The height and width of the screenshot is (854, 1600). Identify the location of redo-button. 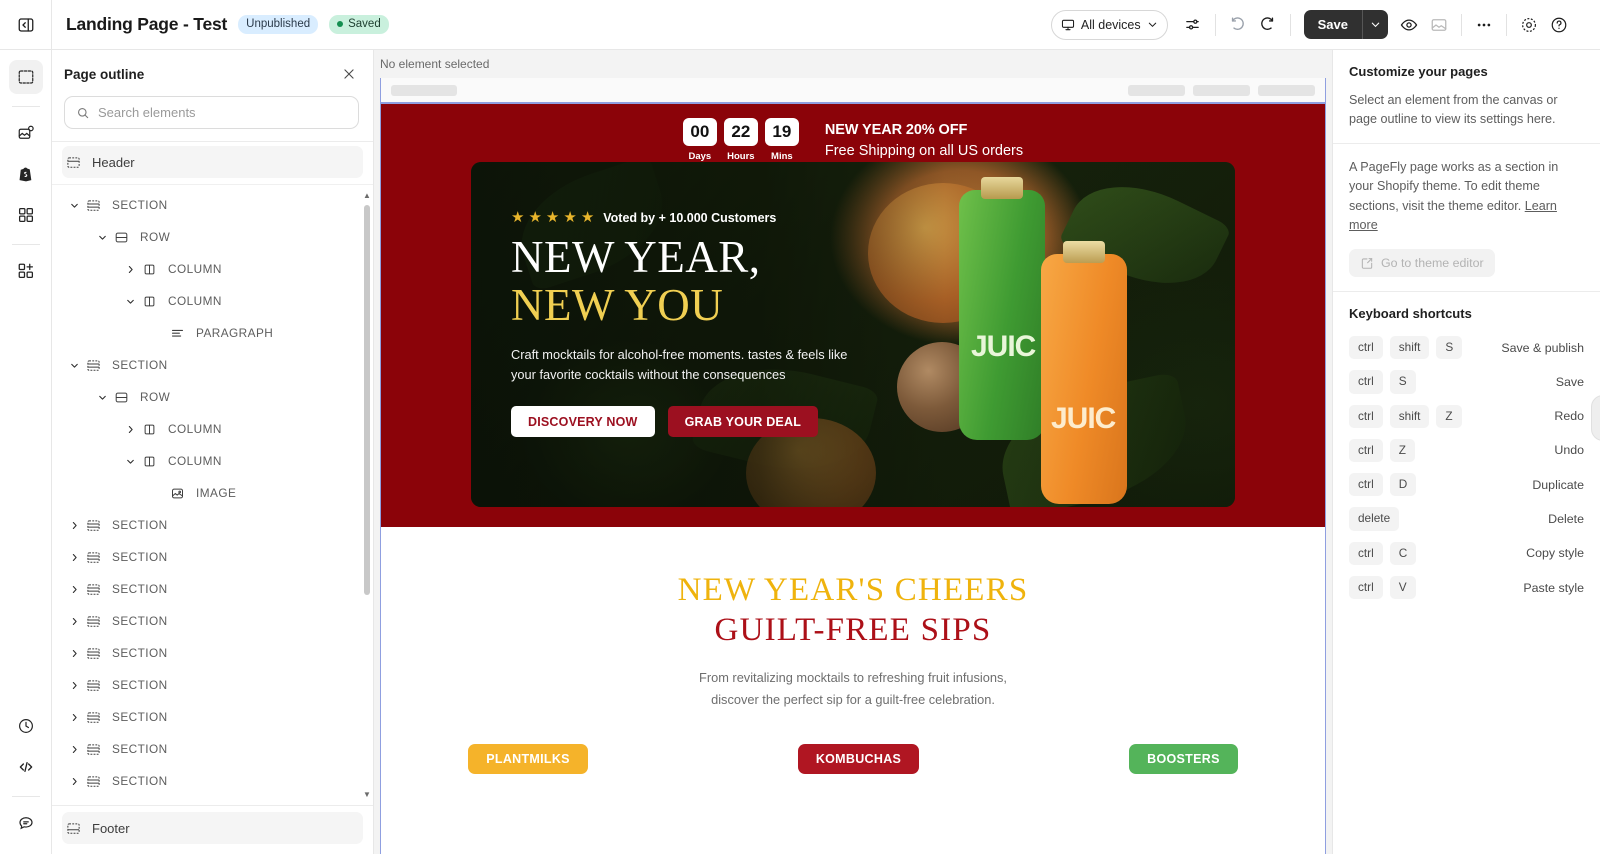
(1268, 25).